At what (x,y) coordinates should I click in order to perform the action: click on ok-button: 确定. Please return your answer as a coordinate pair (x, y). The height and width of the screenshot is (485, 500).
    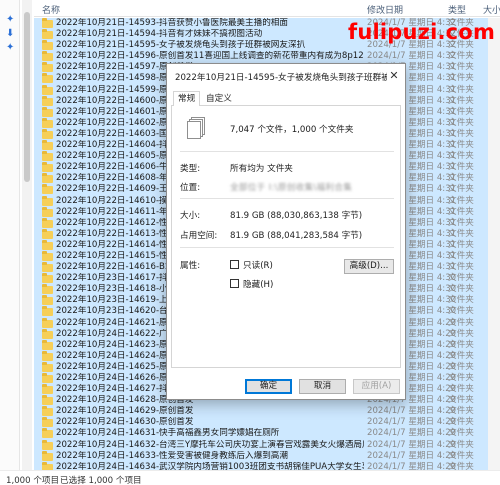
    Looking at the image, I should click on (268, 386).